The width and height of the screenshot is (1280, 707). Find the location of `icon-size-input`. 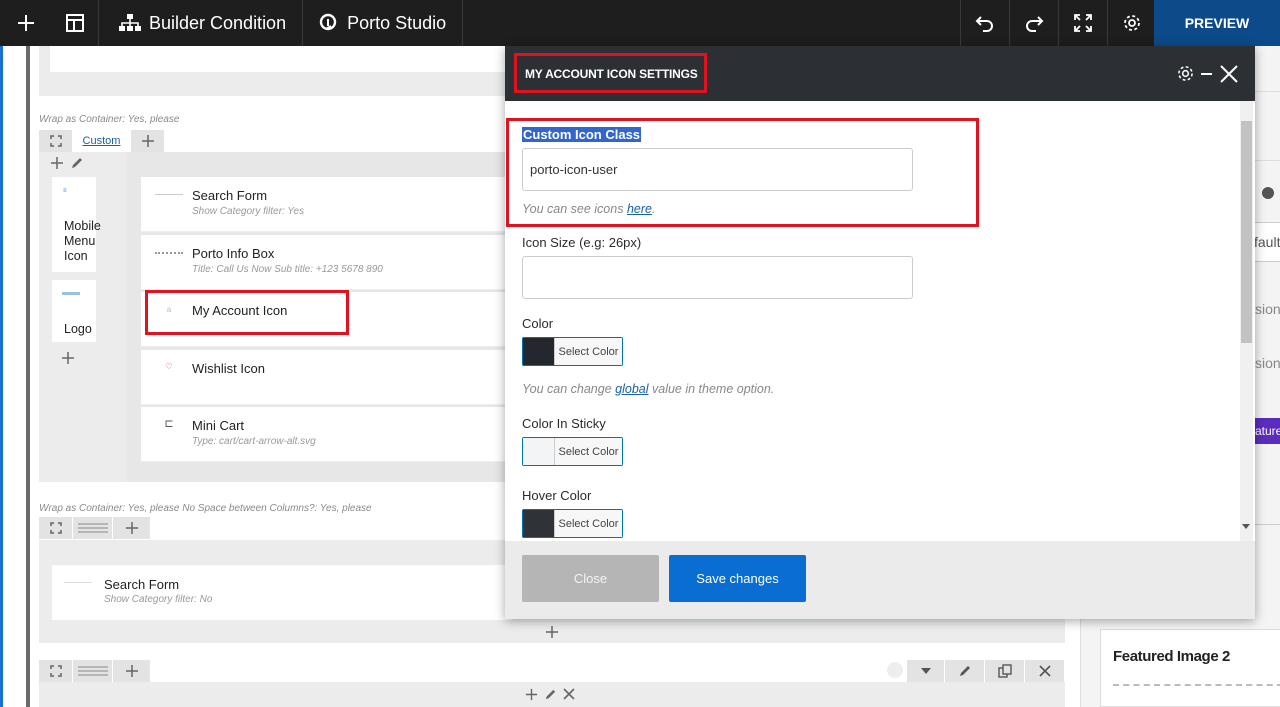

icon-size-input is located at coordinates (717, 277).